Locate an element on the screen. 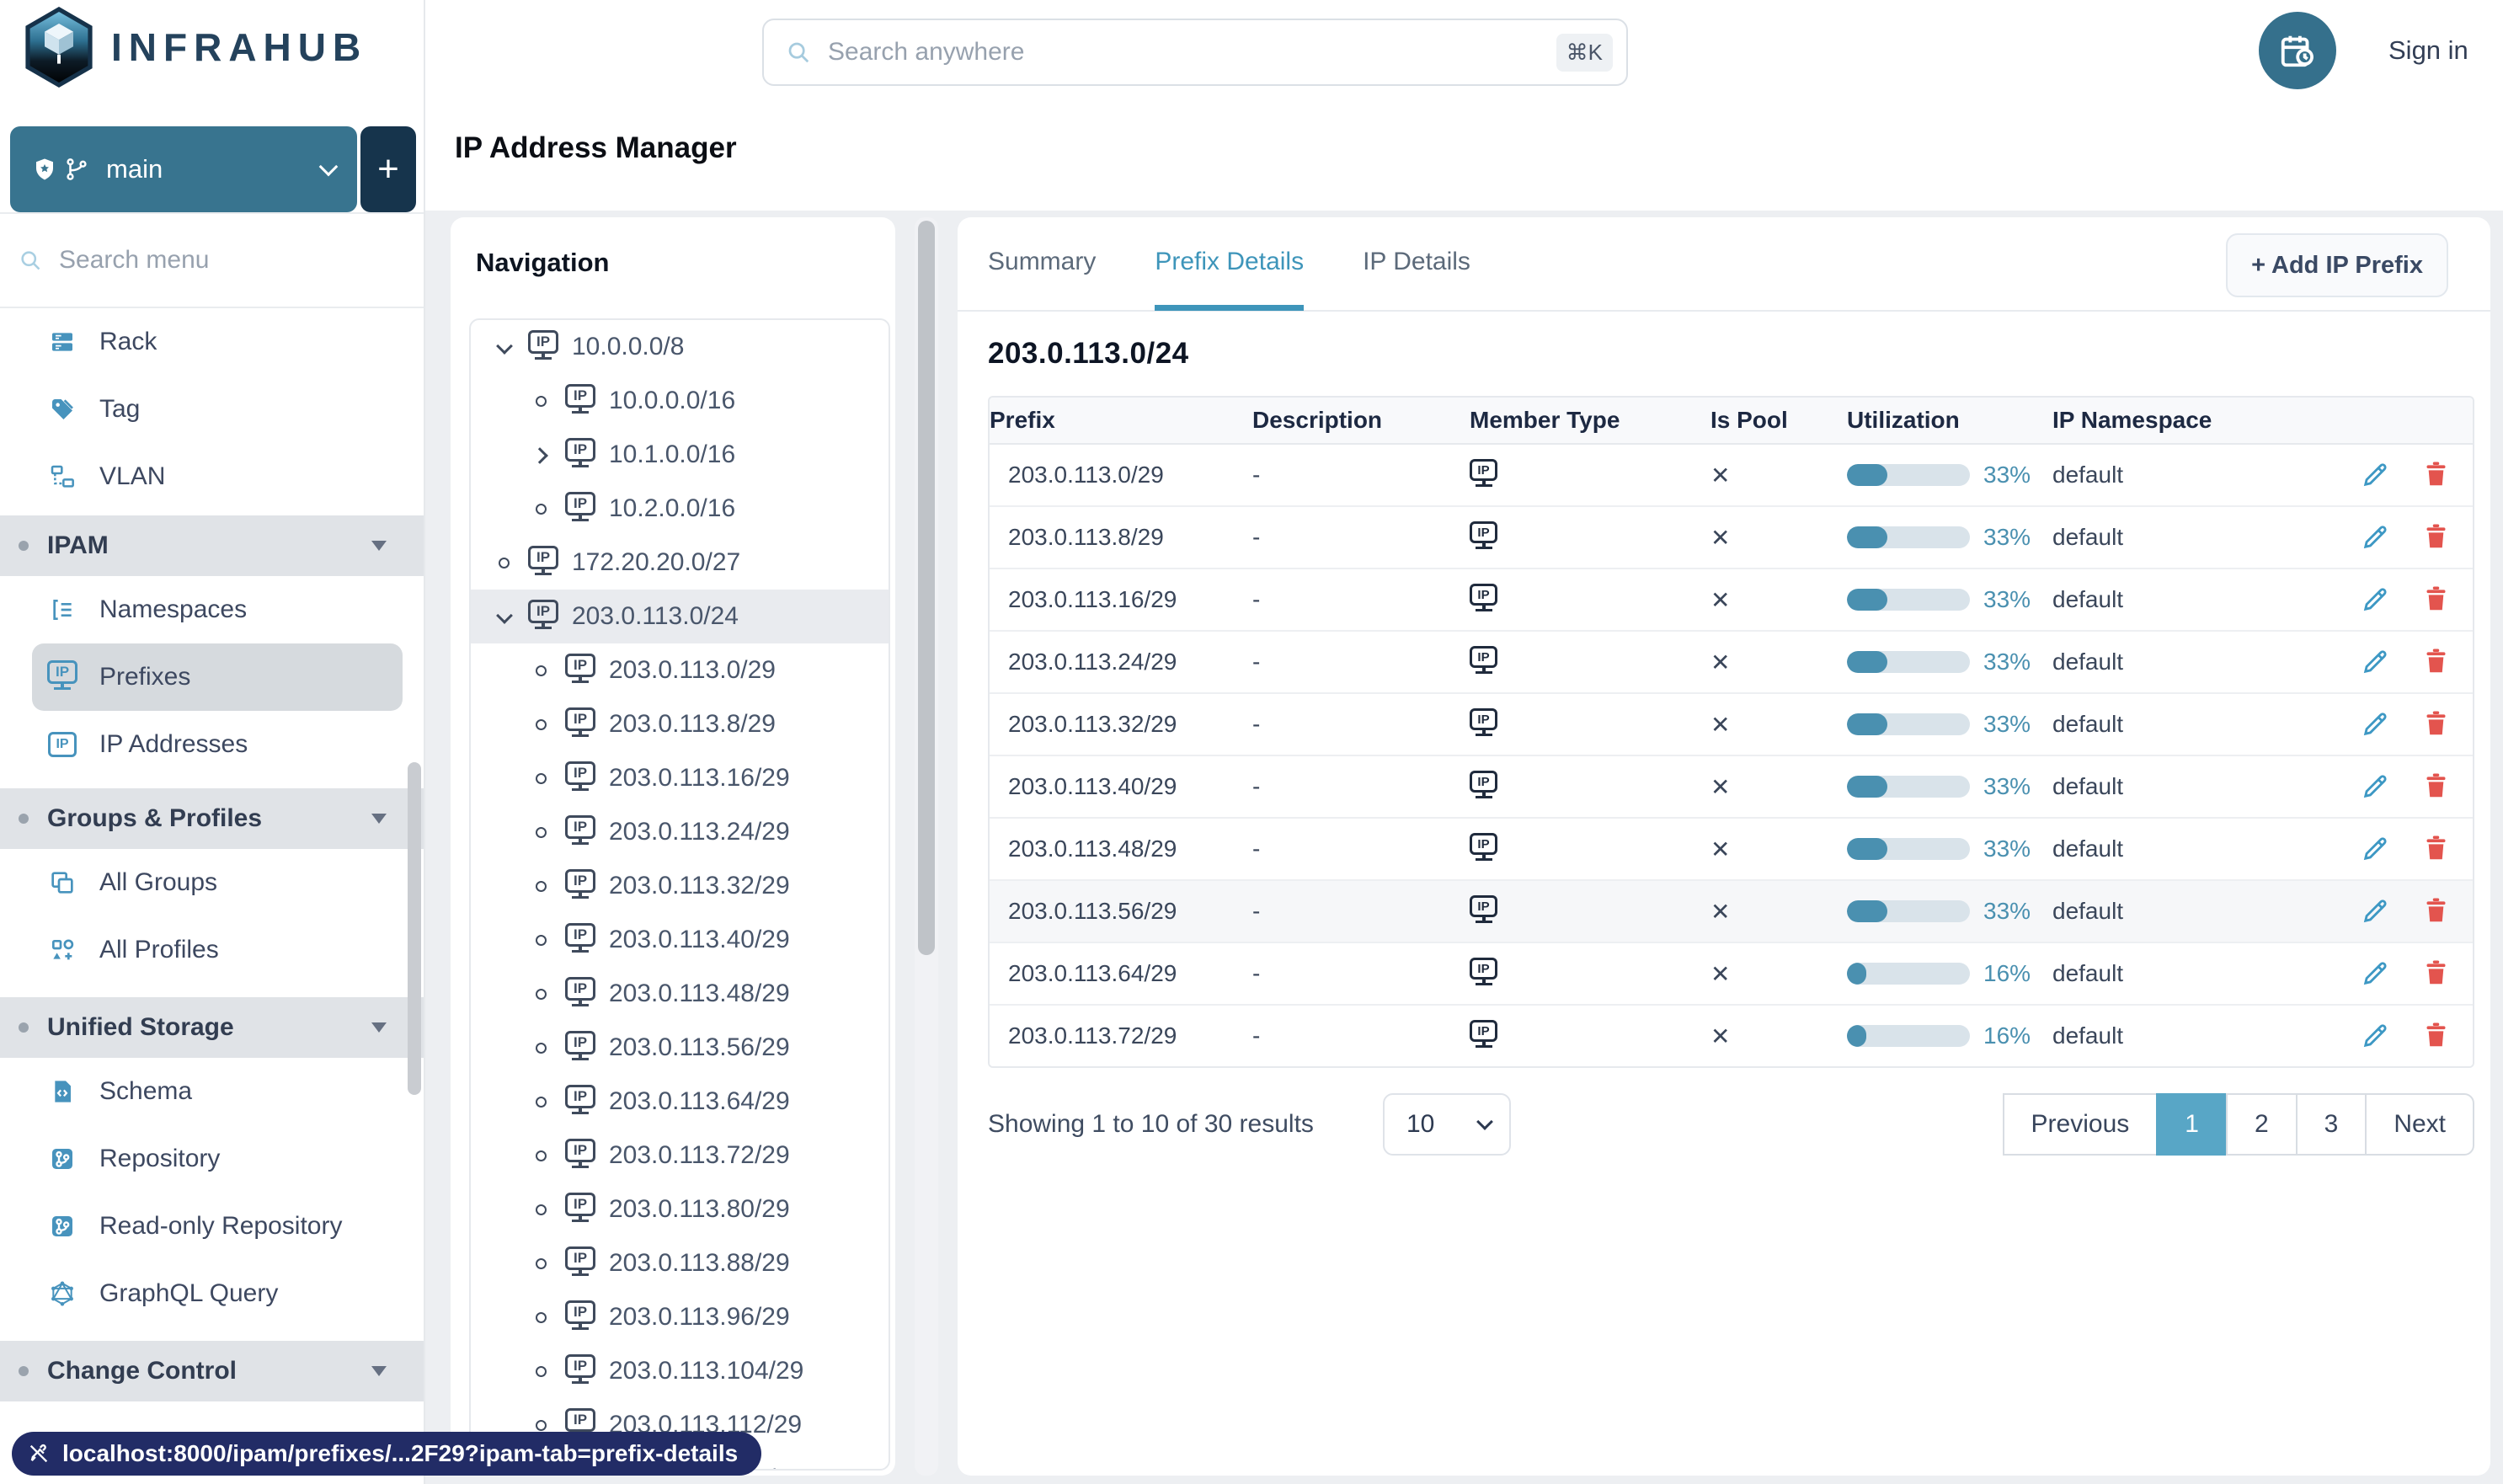  menu-search is located at coordinates (212, 260).